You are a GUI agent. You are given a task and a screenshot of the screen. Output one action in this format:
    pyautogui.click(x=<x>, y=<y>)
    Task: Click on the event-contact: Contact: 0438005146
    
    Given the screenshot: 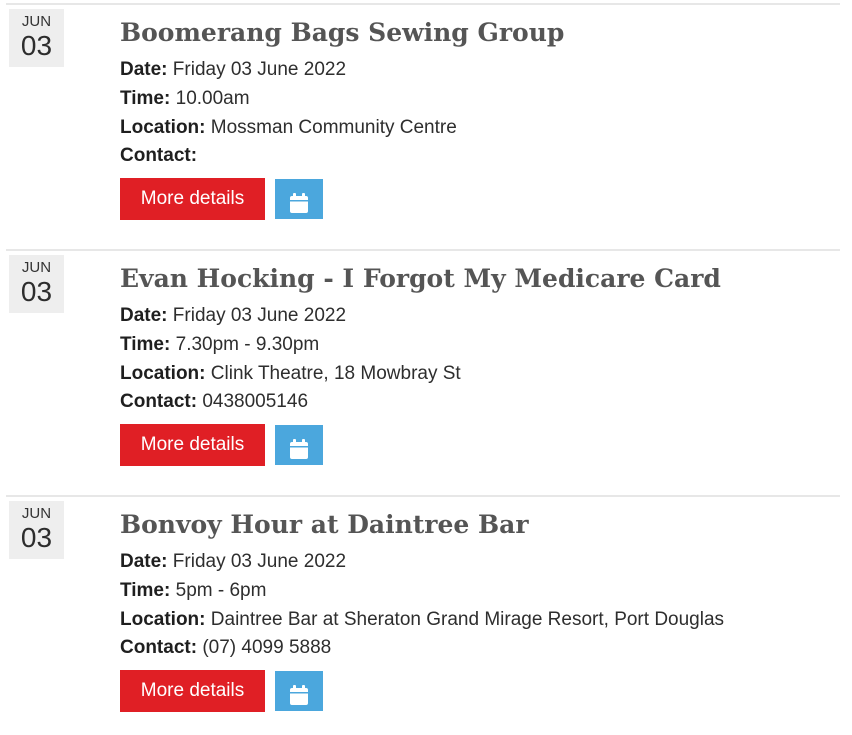 What is the action you would take?
    pyautogui.click(x=214, y=402)
    